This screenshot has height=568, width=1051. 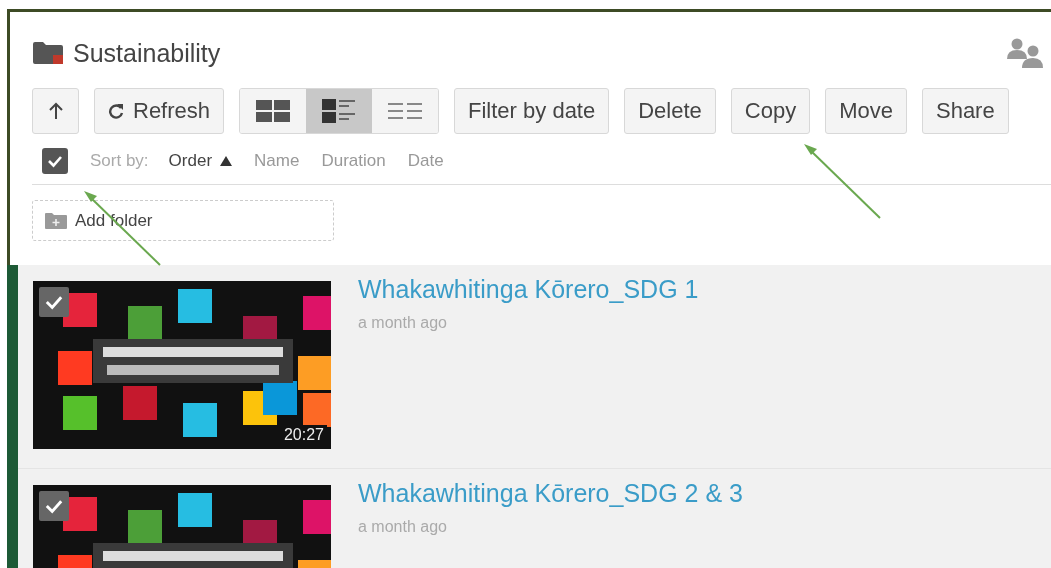 I want to click on folder-title: Sustainability, so click(x=147, y=53).